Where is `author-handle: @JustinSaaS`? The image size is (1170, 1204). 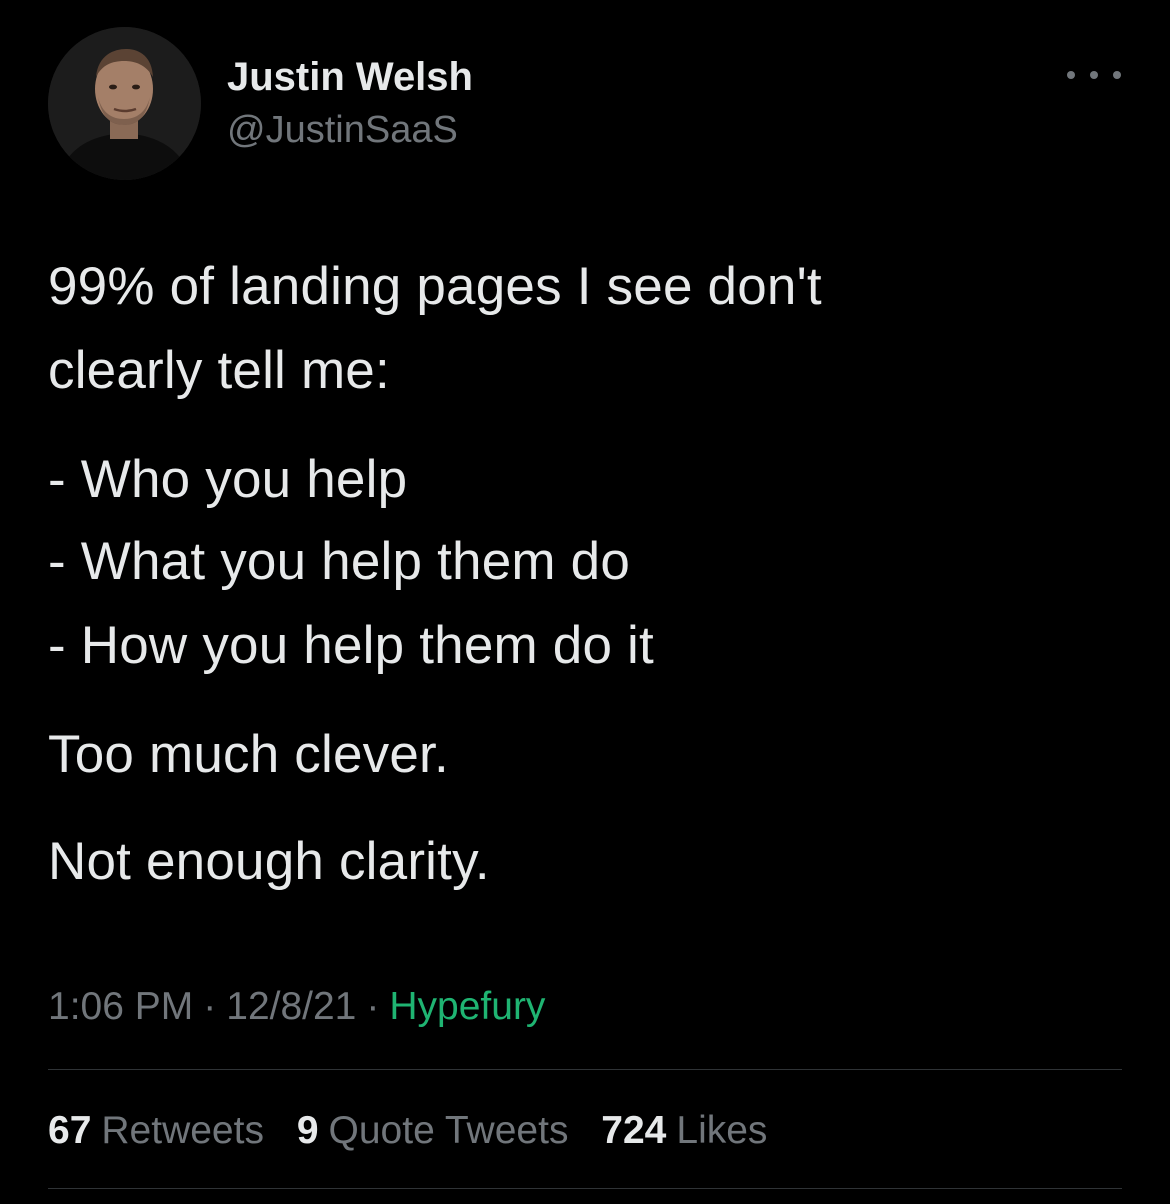 author-handle: @JustinSaaS is located at coordinates (342, 130).